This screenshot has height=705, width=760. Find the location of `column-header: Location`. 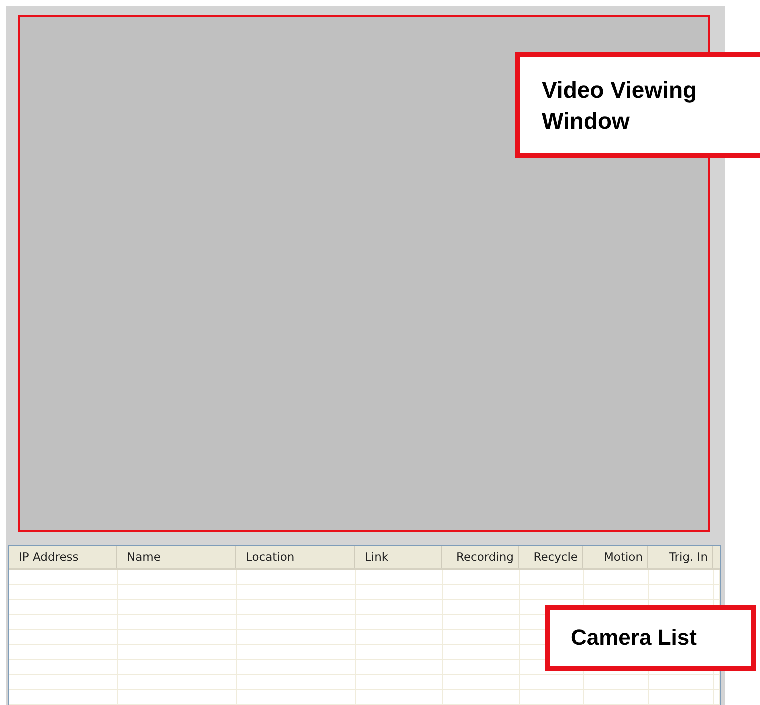

column-header: Location is located at coordinates (295, 557).